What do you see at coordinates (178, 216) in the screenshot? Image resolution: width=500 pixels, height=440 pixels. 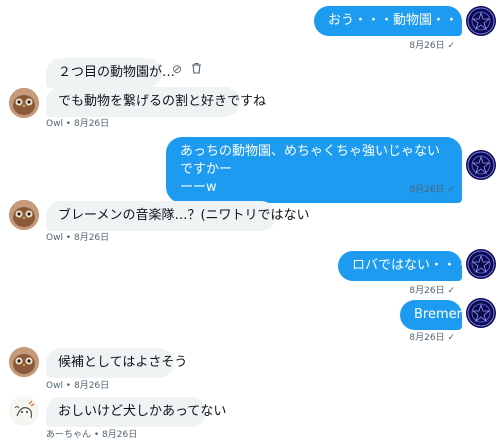 I see `message-bubble-incoming: ブレーメンの音楽隊…？(ニワトリではない` at bounding box center [178, 216].